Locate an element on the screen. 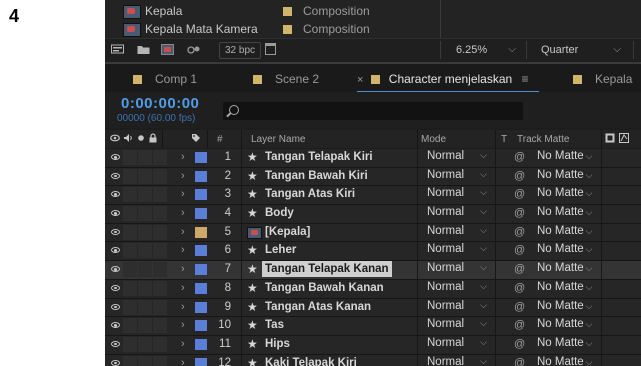 The image size is (641, 366). current-time-display: 0:00:00:00 is located at coordinates (160, 103).